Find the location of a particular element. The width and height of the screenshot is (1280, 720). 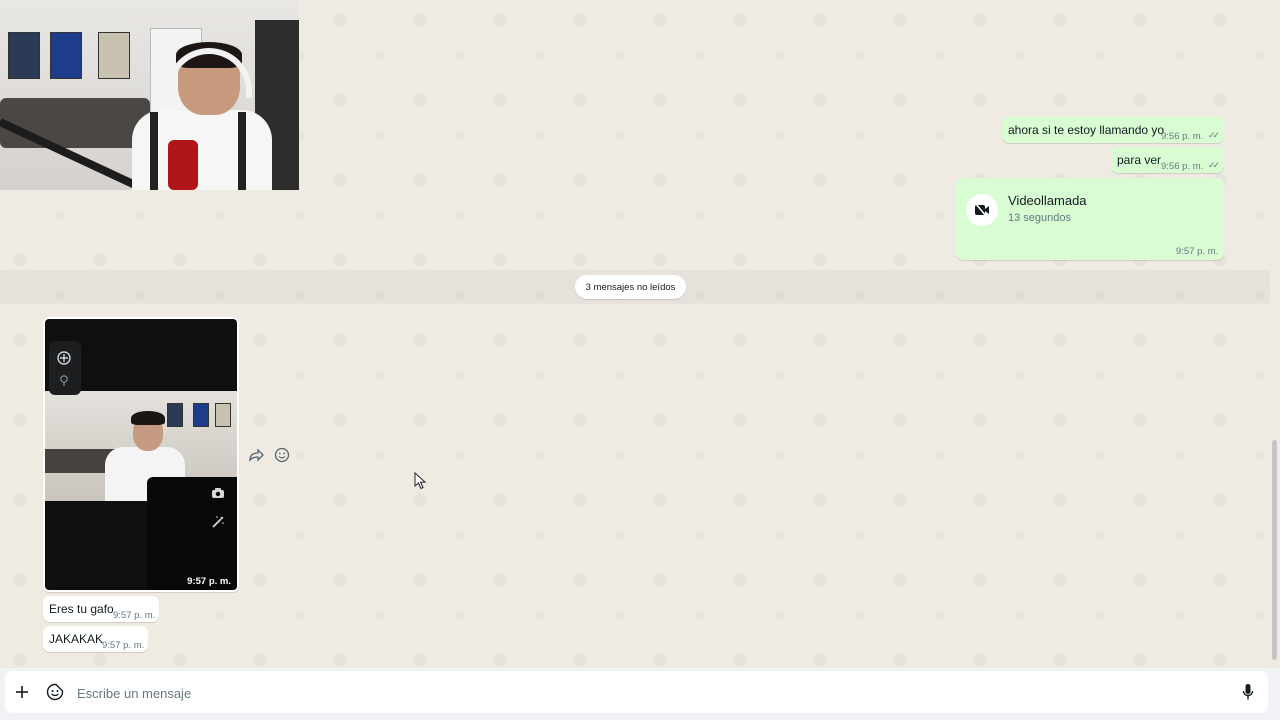

outgoing-message: para ver 9:56 p. m. ✓✓ is located at coordinates (1167, 160).